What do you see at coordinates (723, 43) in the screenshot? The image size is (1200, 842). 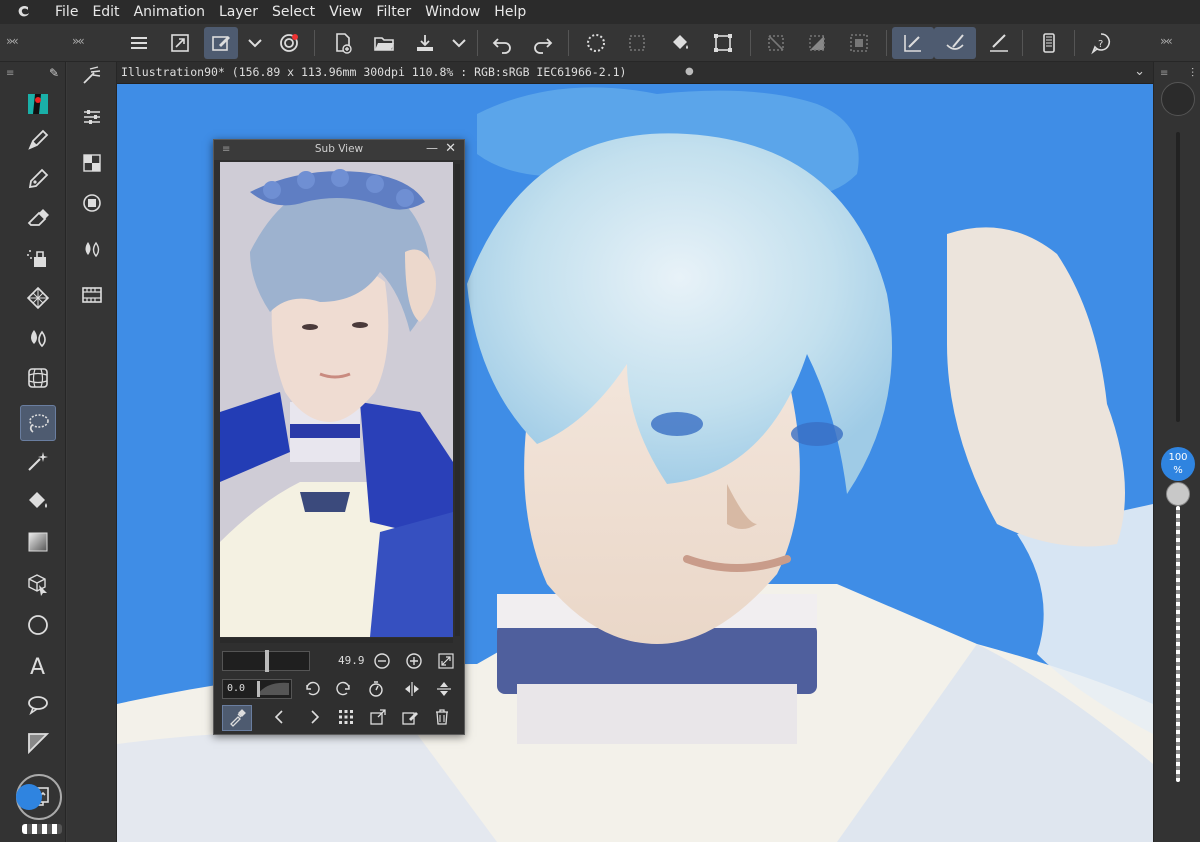 I see `transform-icon` at bounding box center [723, 43].